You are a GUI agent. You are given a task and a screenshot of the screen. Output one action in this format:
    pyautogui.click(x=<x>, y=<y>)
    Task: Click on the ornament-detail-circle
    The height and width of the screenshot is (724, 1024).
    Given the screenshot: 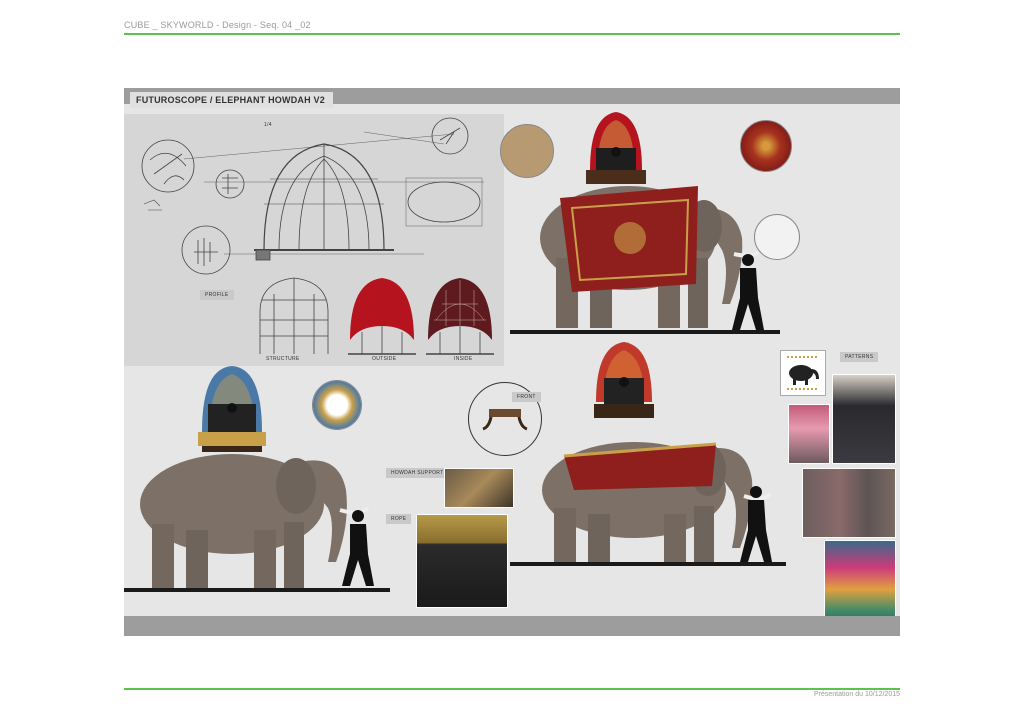 What is the action you would take?
    pyautogui.click(x=337, y=405)
    